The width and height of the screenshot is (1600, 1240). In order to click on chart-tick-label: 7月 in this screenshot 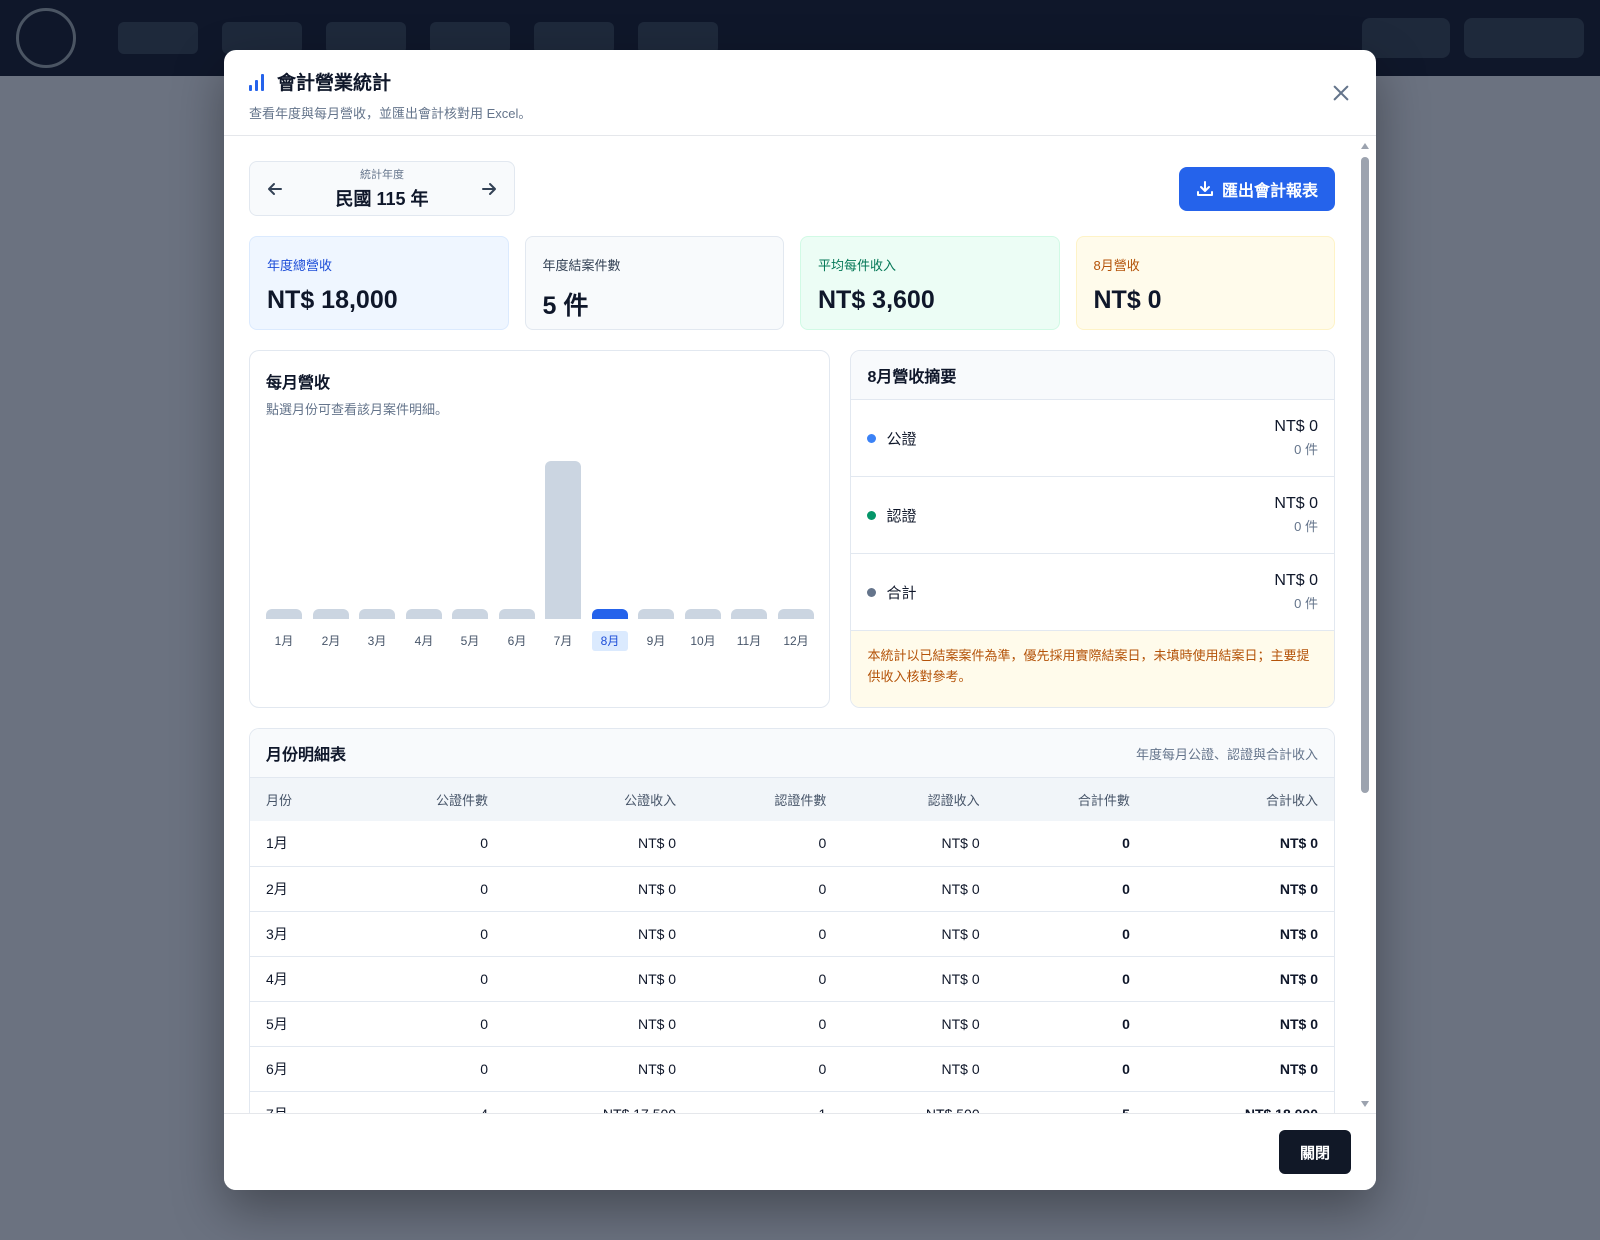, I will do `click(563, 641)`.